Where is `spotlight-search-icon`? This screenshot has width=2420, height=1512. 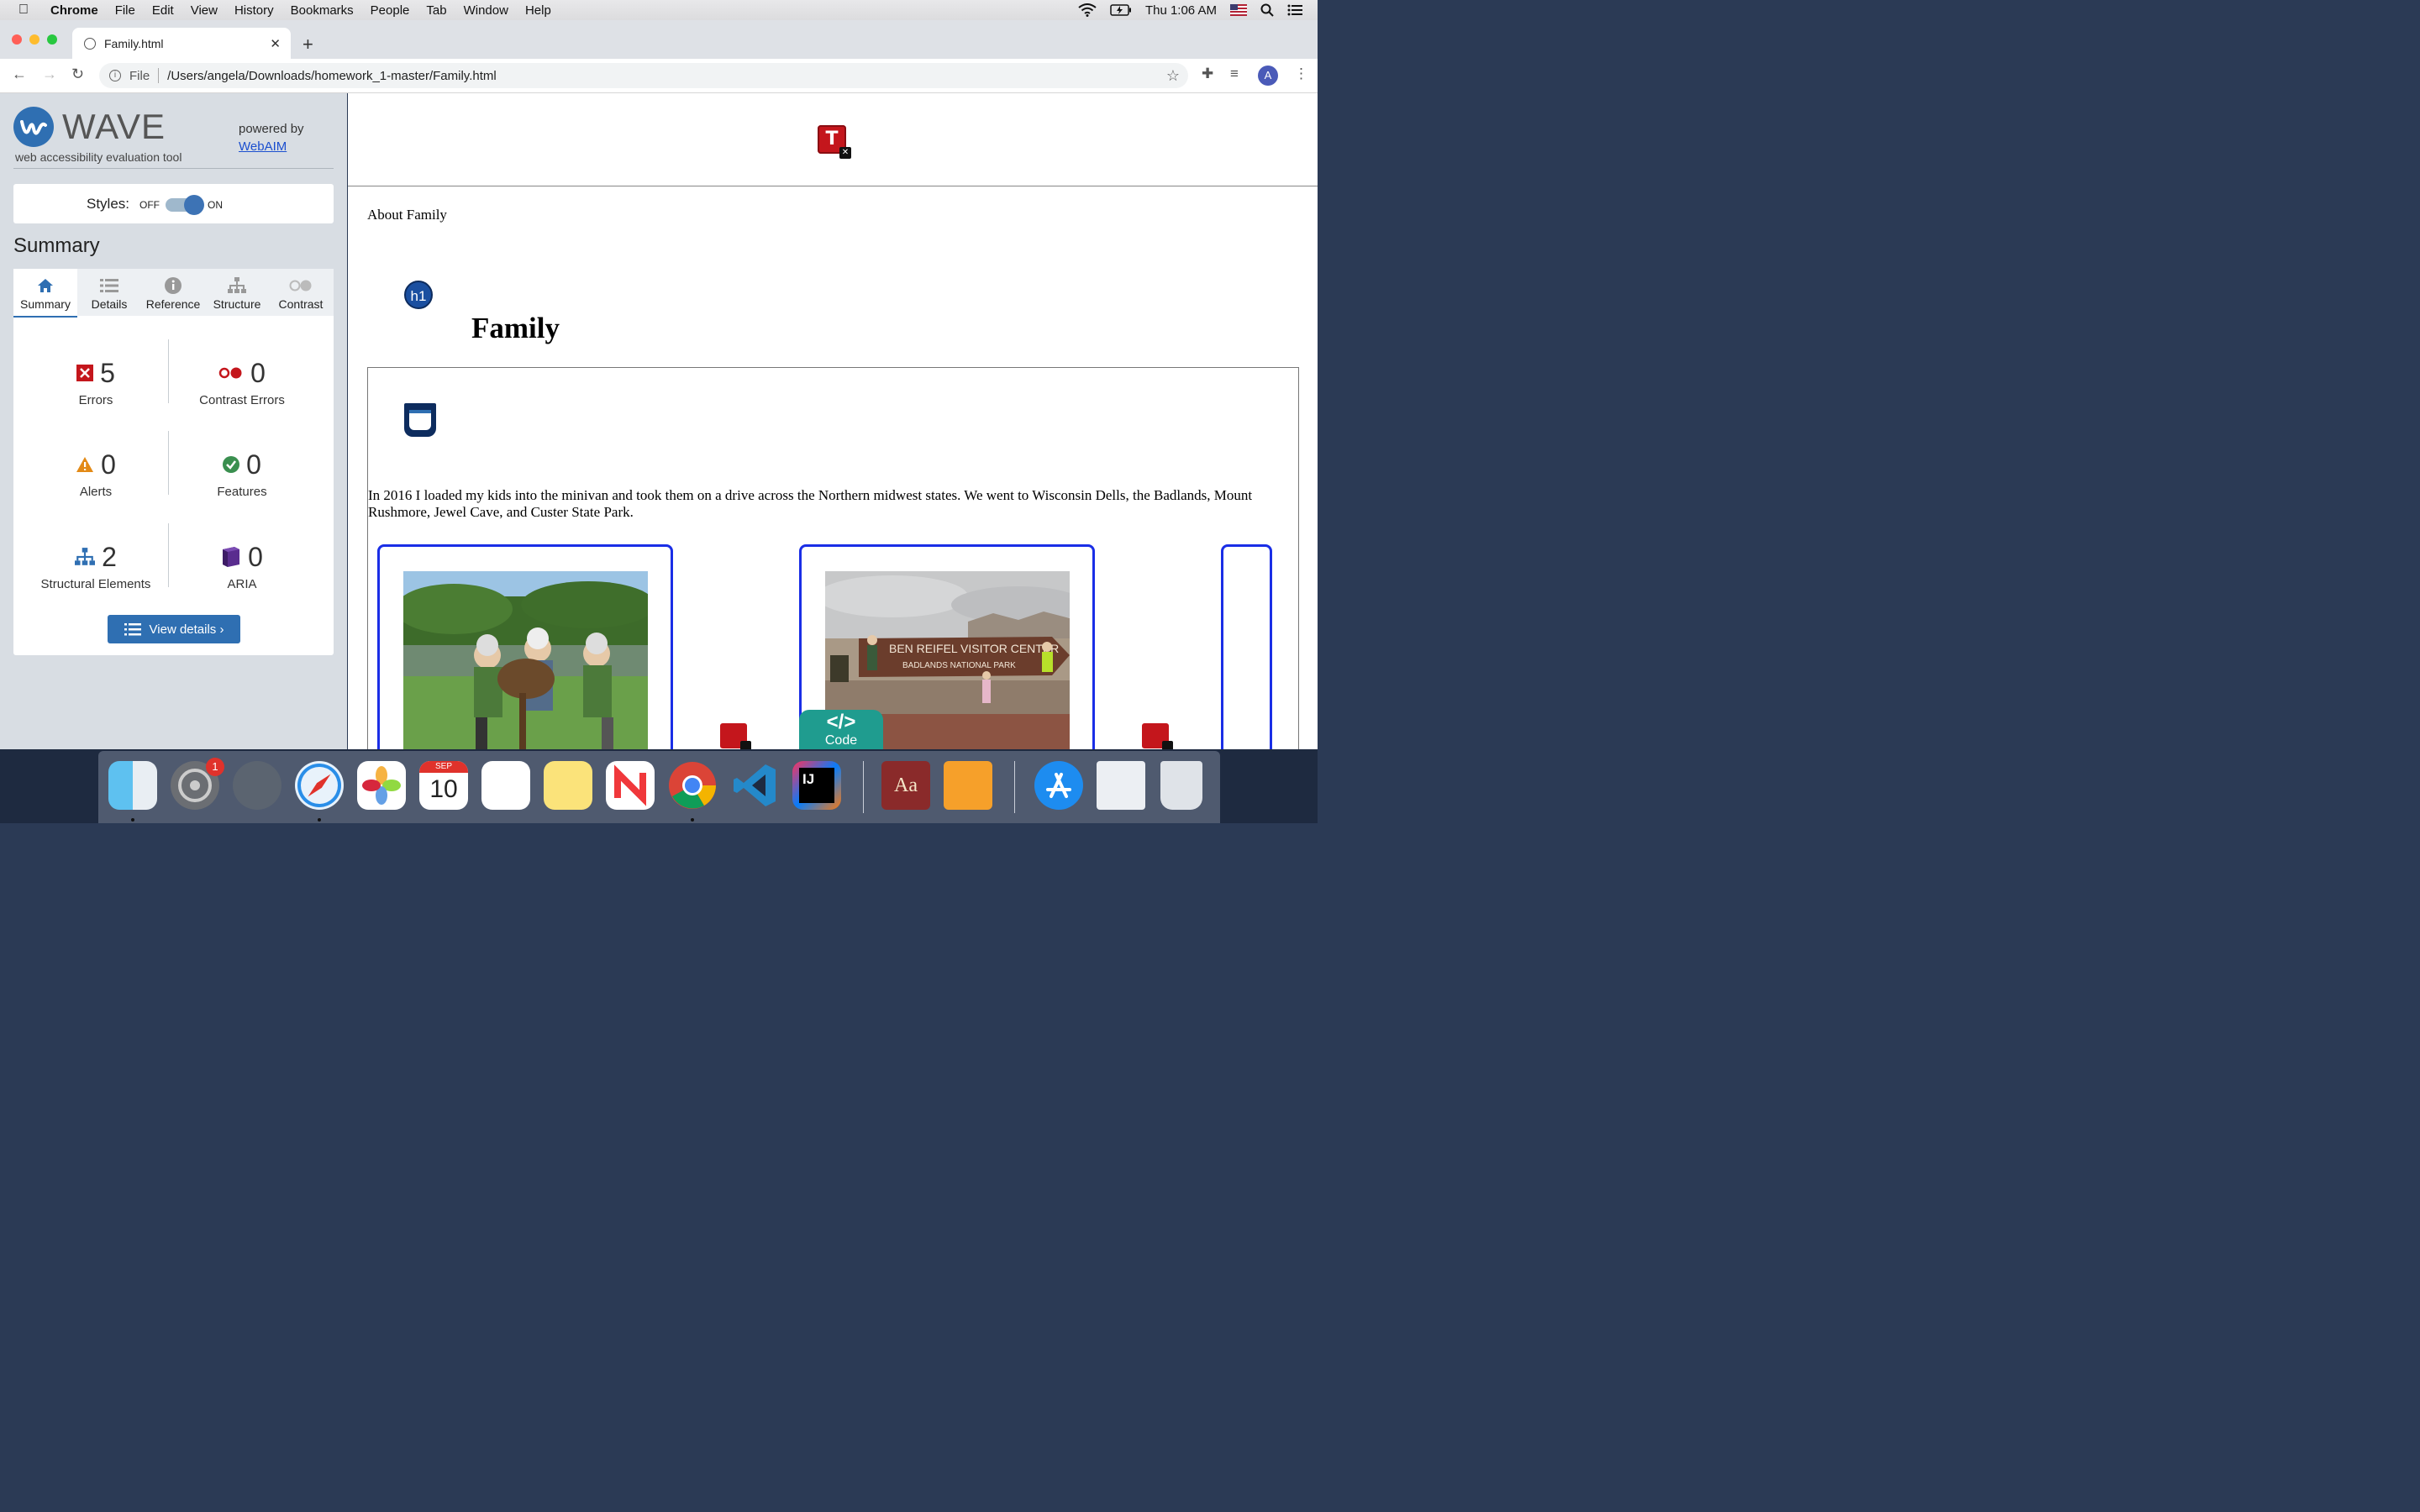 spotlight-search-icon is located at coordinates (1267, 10).